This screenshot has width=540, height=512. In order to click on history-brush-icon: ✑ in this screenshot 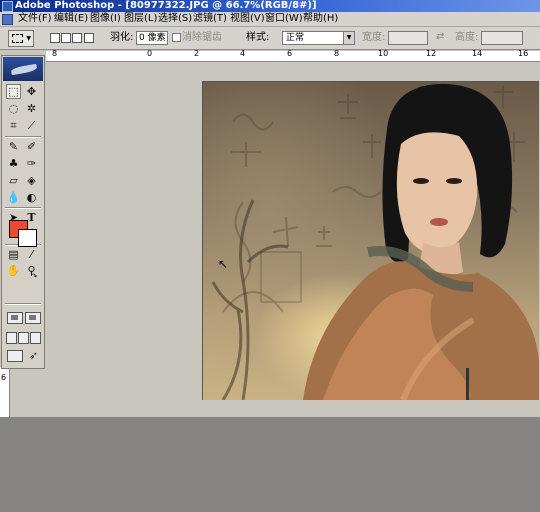, I will do `click(31, 163)`.